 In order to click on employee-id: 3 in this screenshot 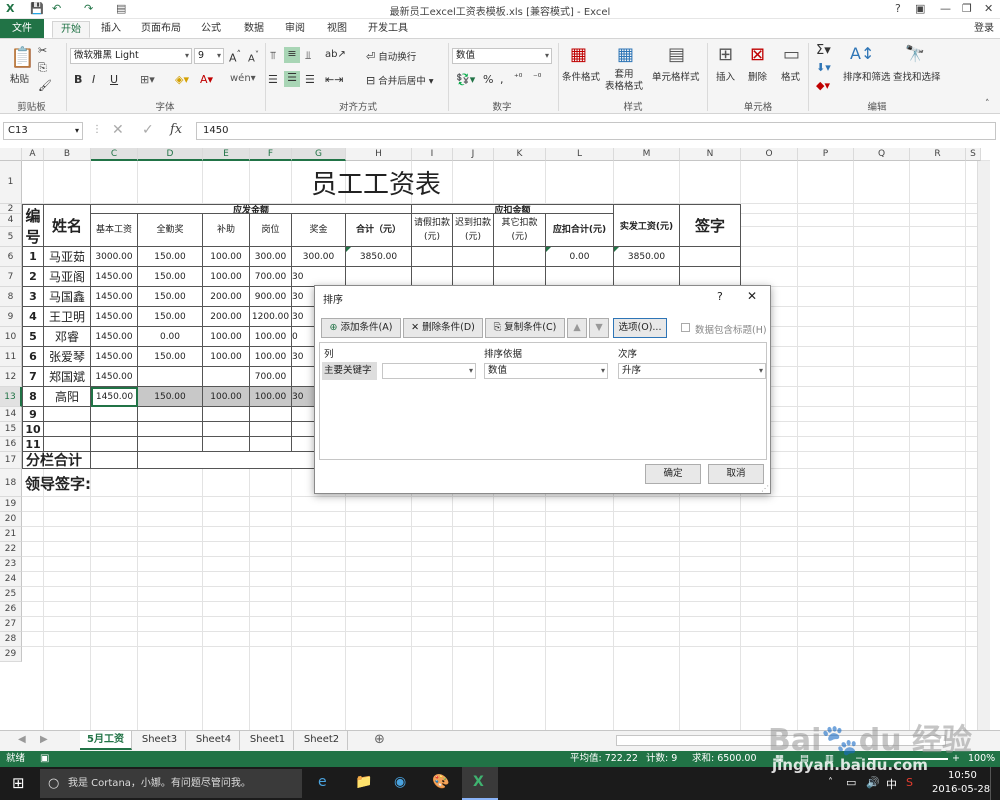, I will do `click(33, 297)`.